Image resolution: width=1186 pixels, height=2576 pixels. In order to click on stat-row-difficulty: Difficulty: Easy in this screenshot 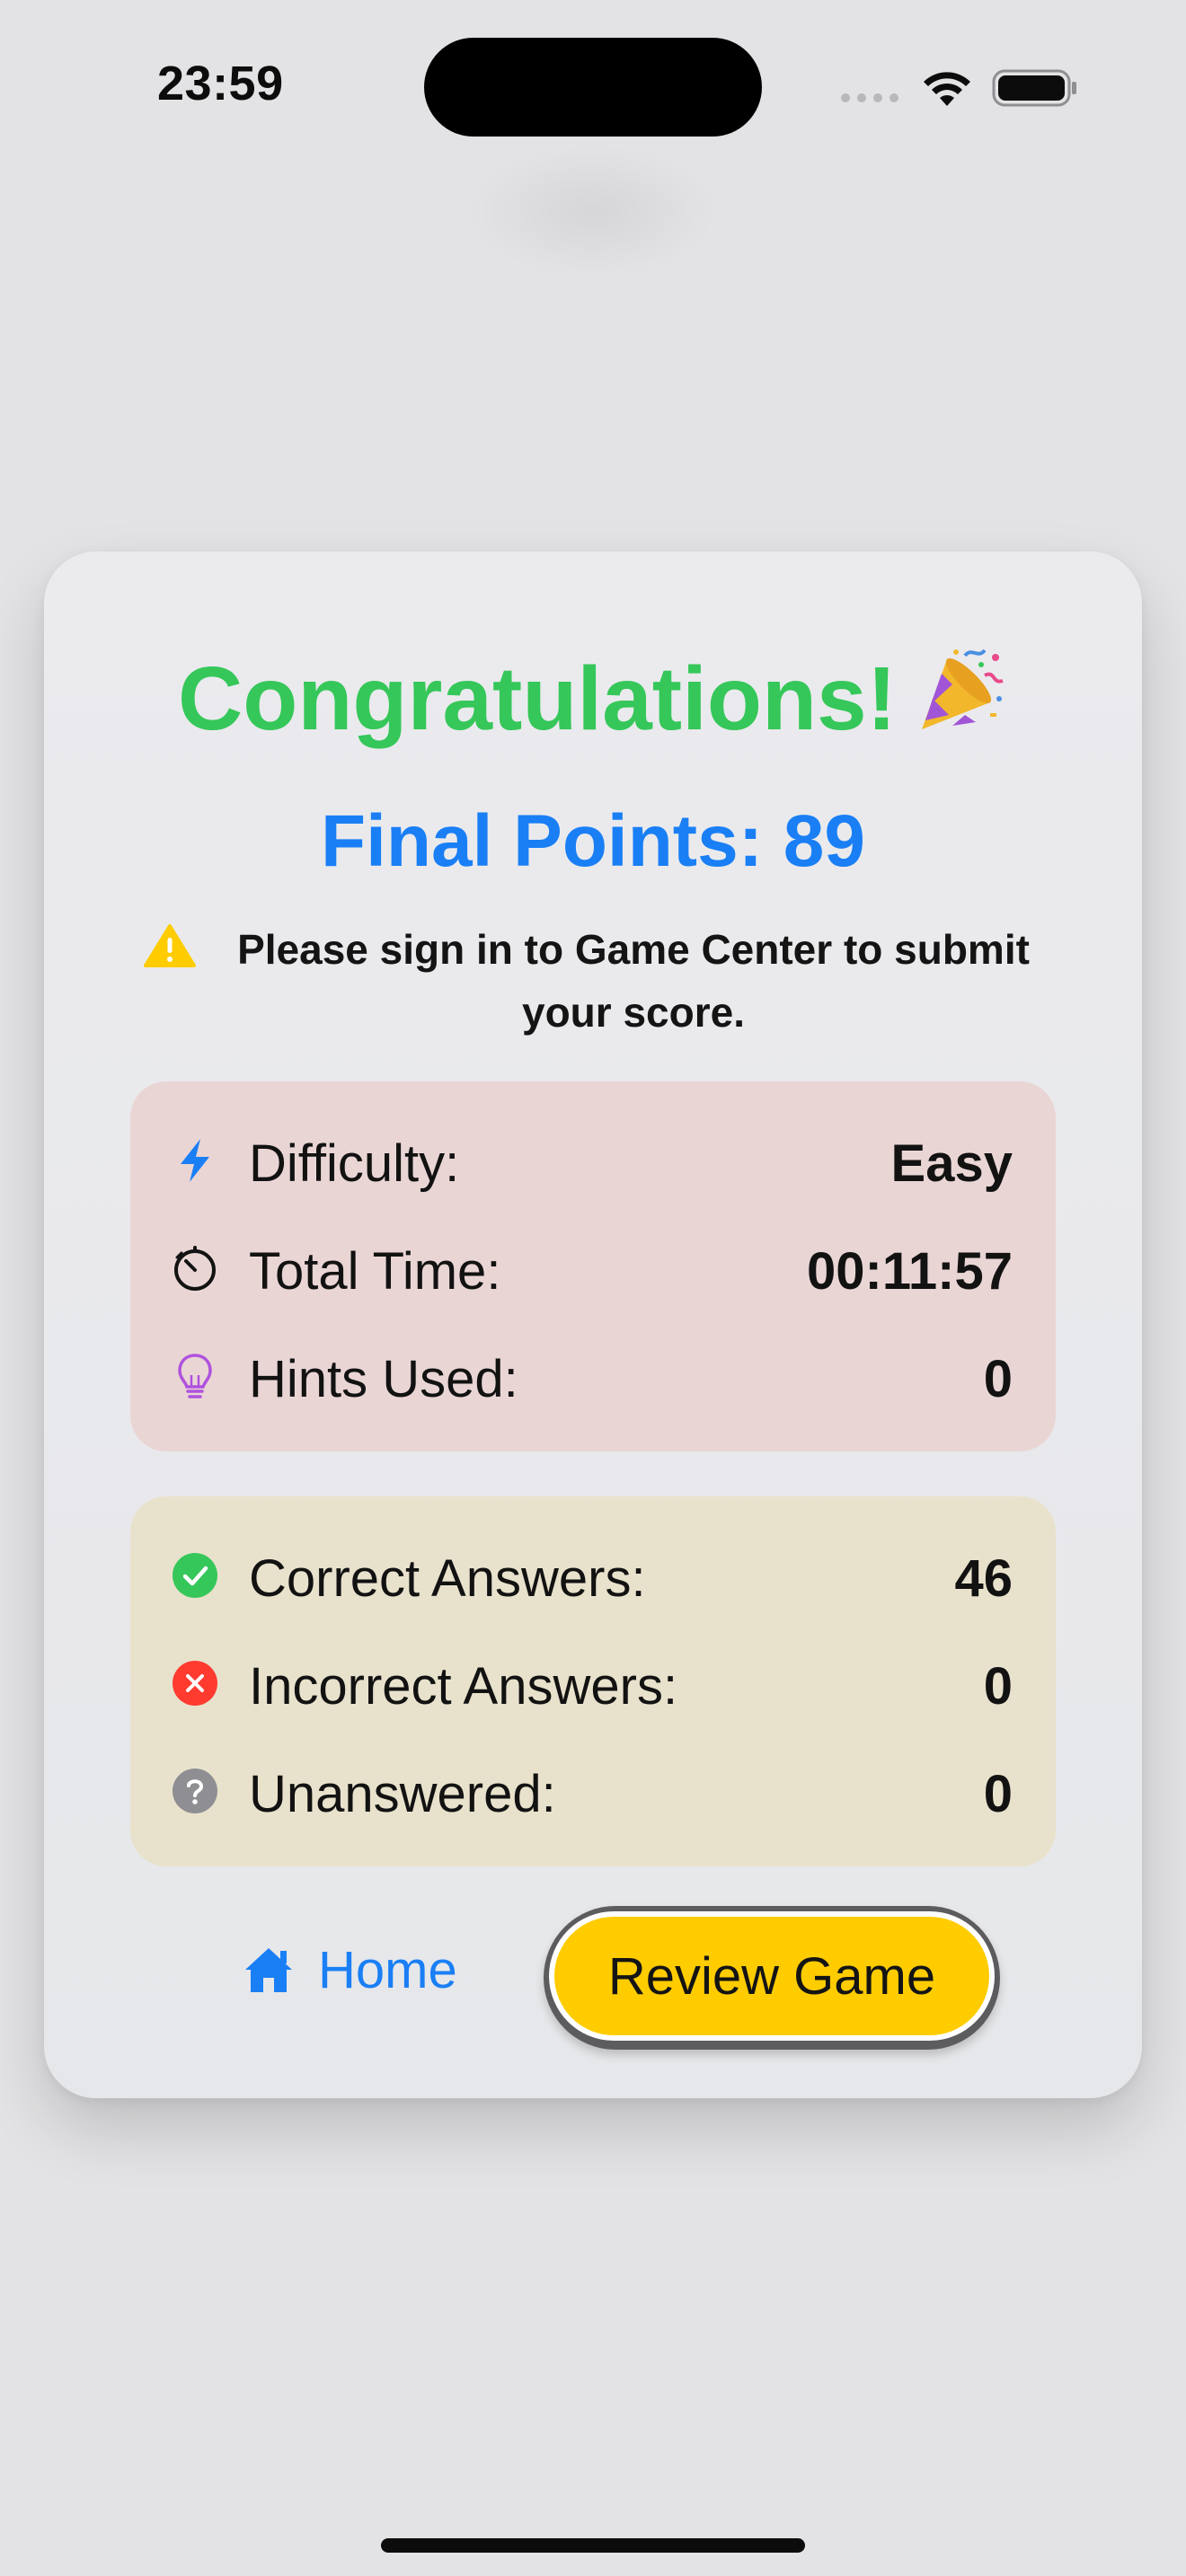, I will do `click(593, 1160)`.